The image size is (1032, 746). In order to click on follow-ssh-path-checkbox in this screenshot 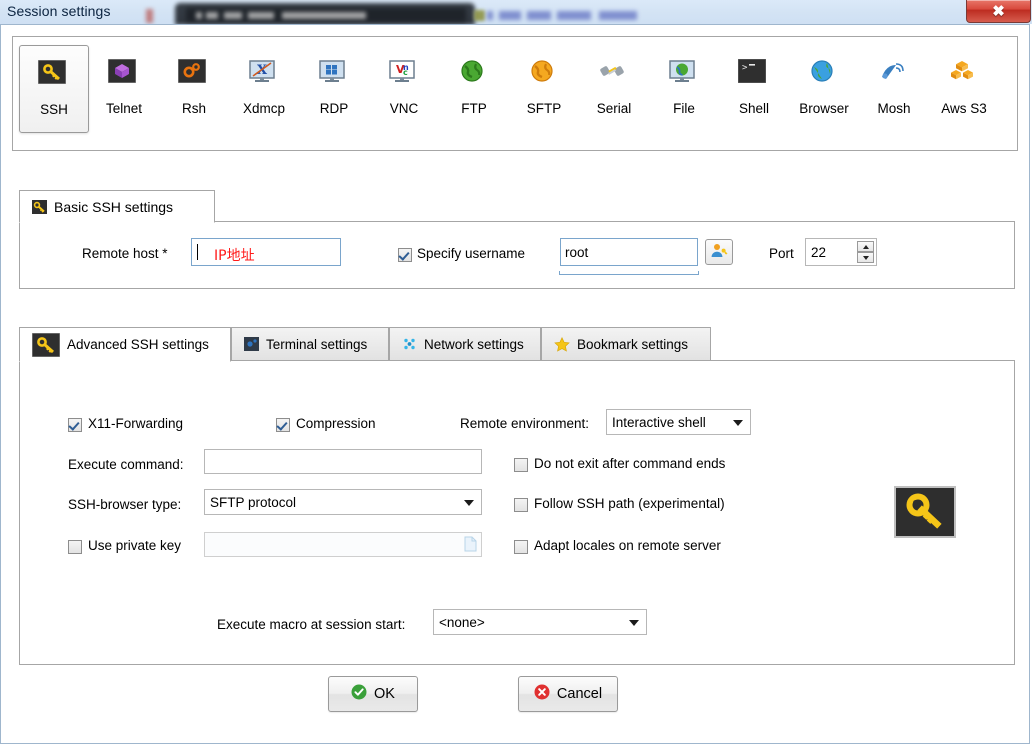, I will do `click(521, 505)`.